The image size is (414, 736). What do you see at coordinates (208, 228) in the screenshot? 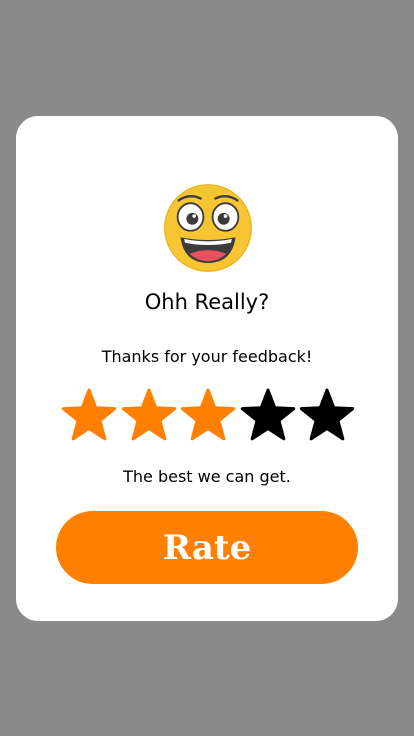
I see `grinning-face-icon` at bounding box center [208, 228].